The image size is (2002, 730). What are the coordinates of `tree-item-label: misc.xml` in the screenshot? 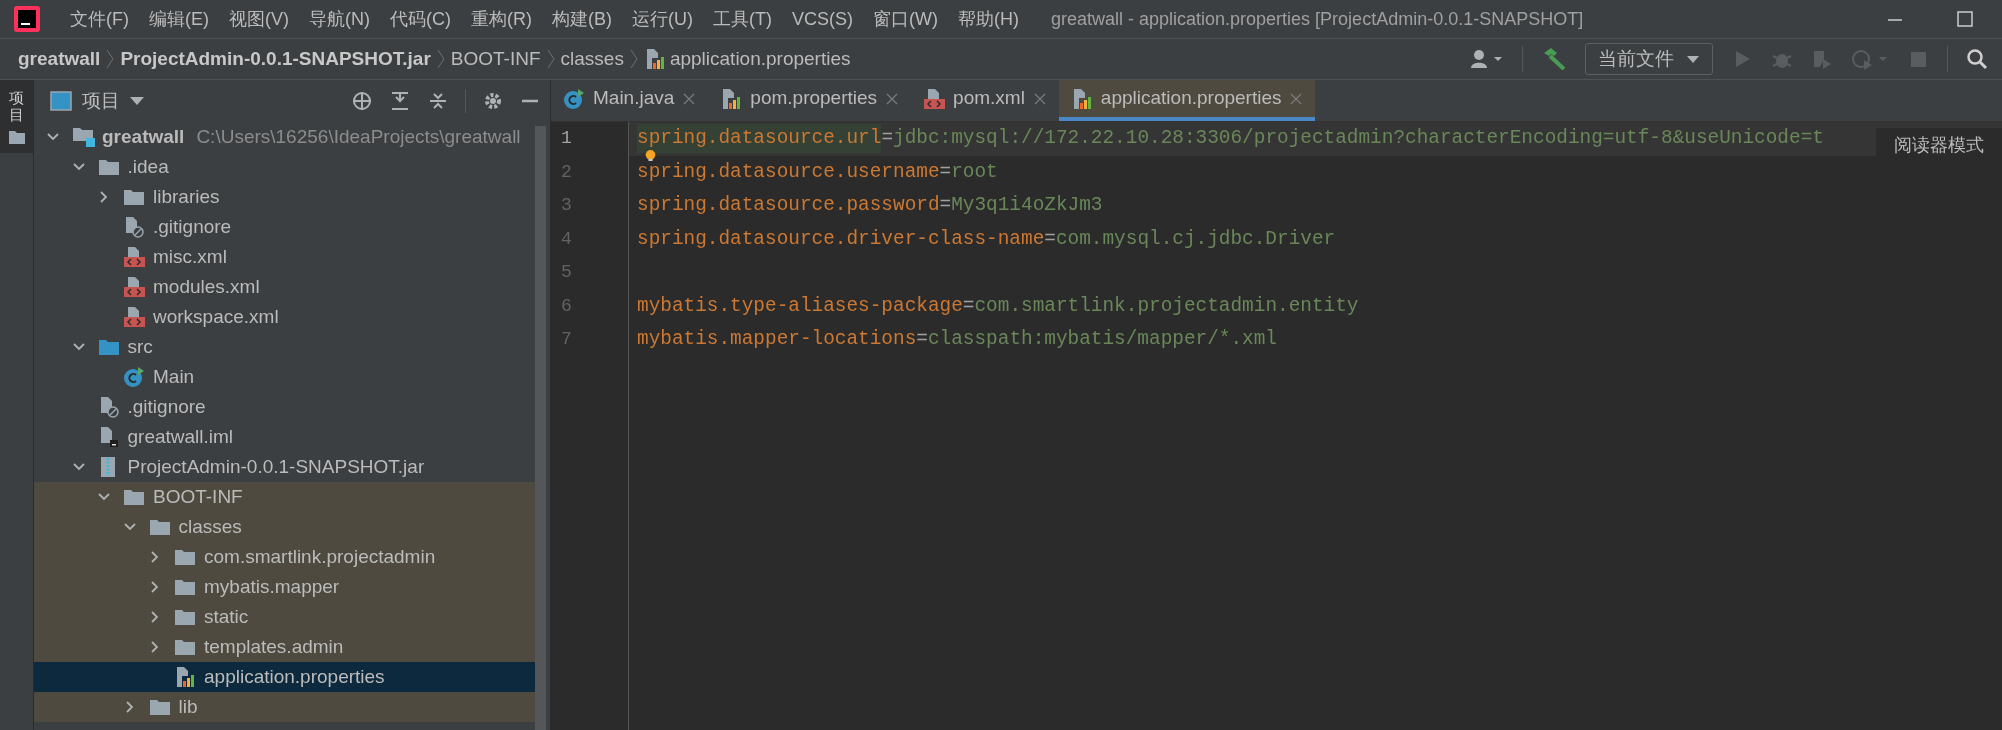 It's located at (190, 256).